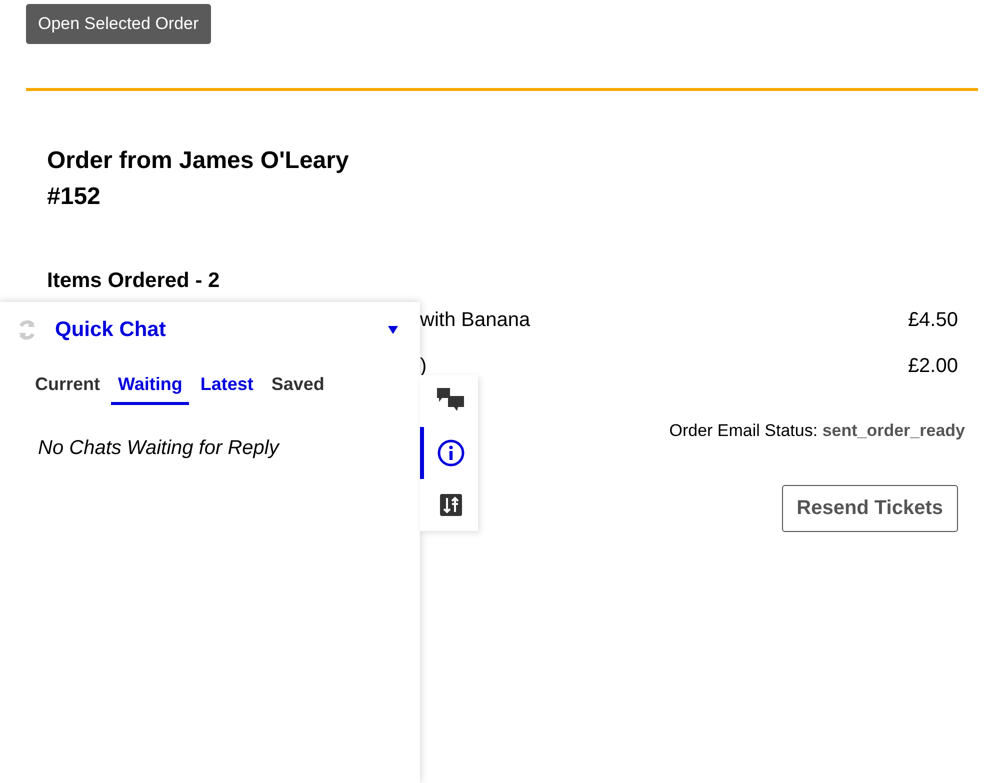 Image resolution: width=1000 pixels, height=783 pixels. I want to click on chat-tab: Latest, so click(226, 387).